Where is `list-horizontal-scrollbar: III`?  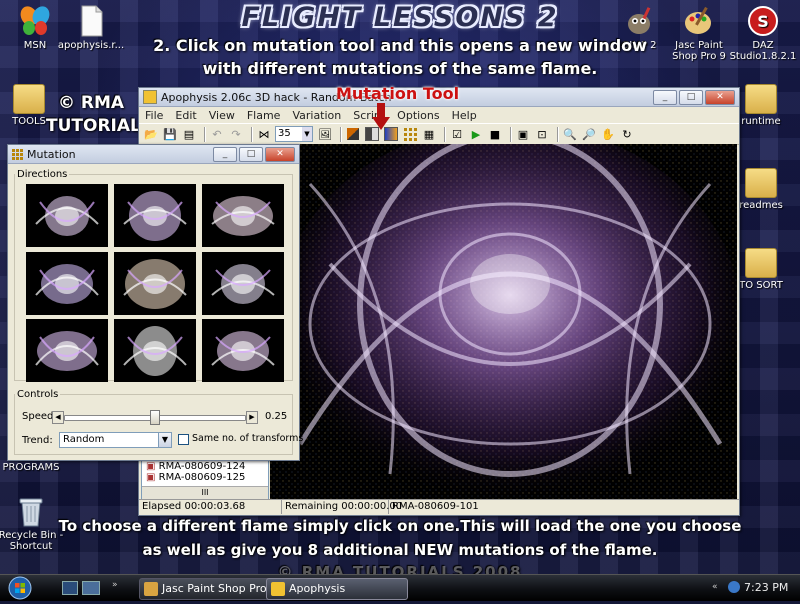 list-horizontal-scrollbar: III is located at coordinates (205, 492).